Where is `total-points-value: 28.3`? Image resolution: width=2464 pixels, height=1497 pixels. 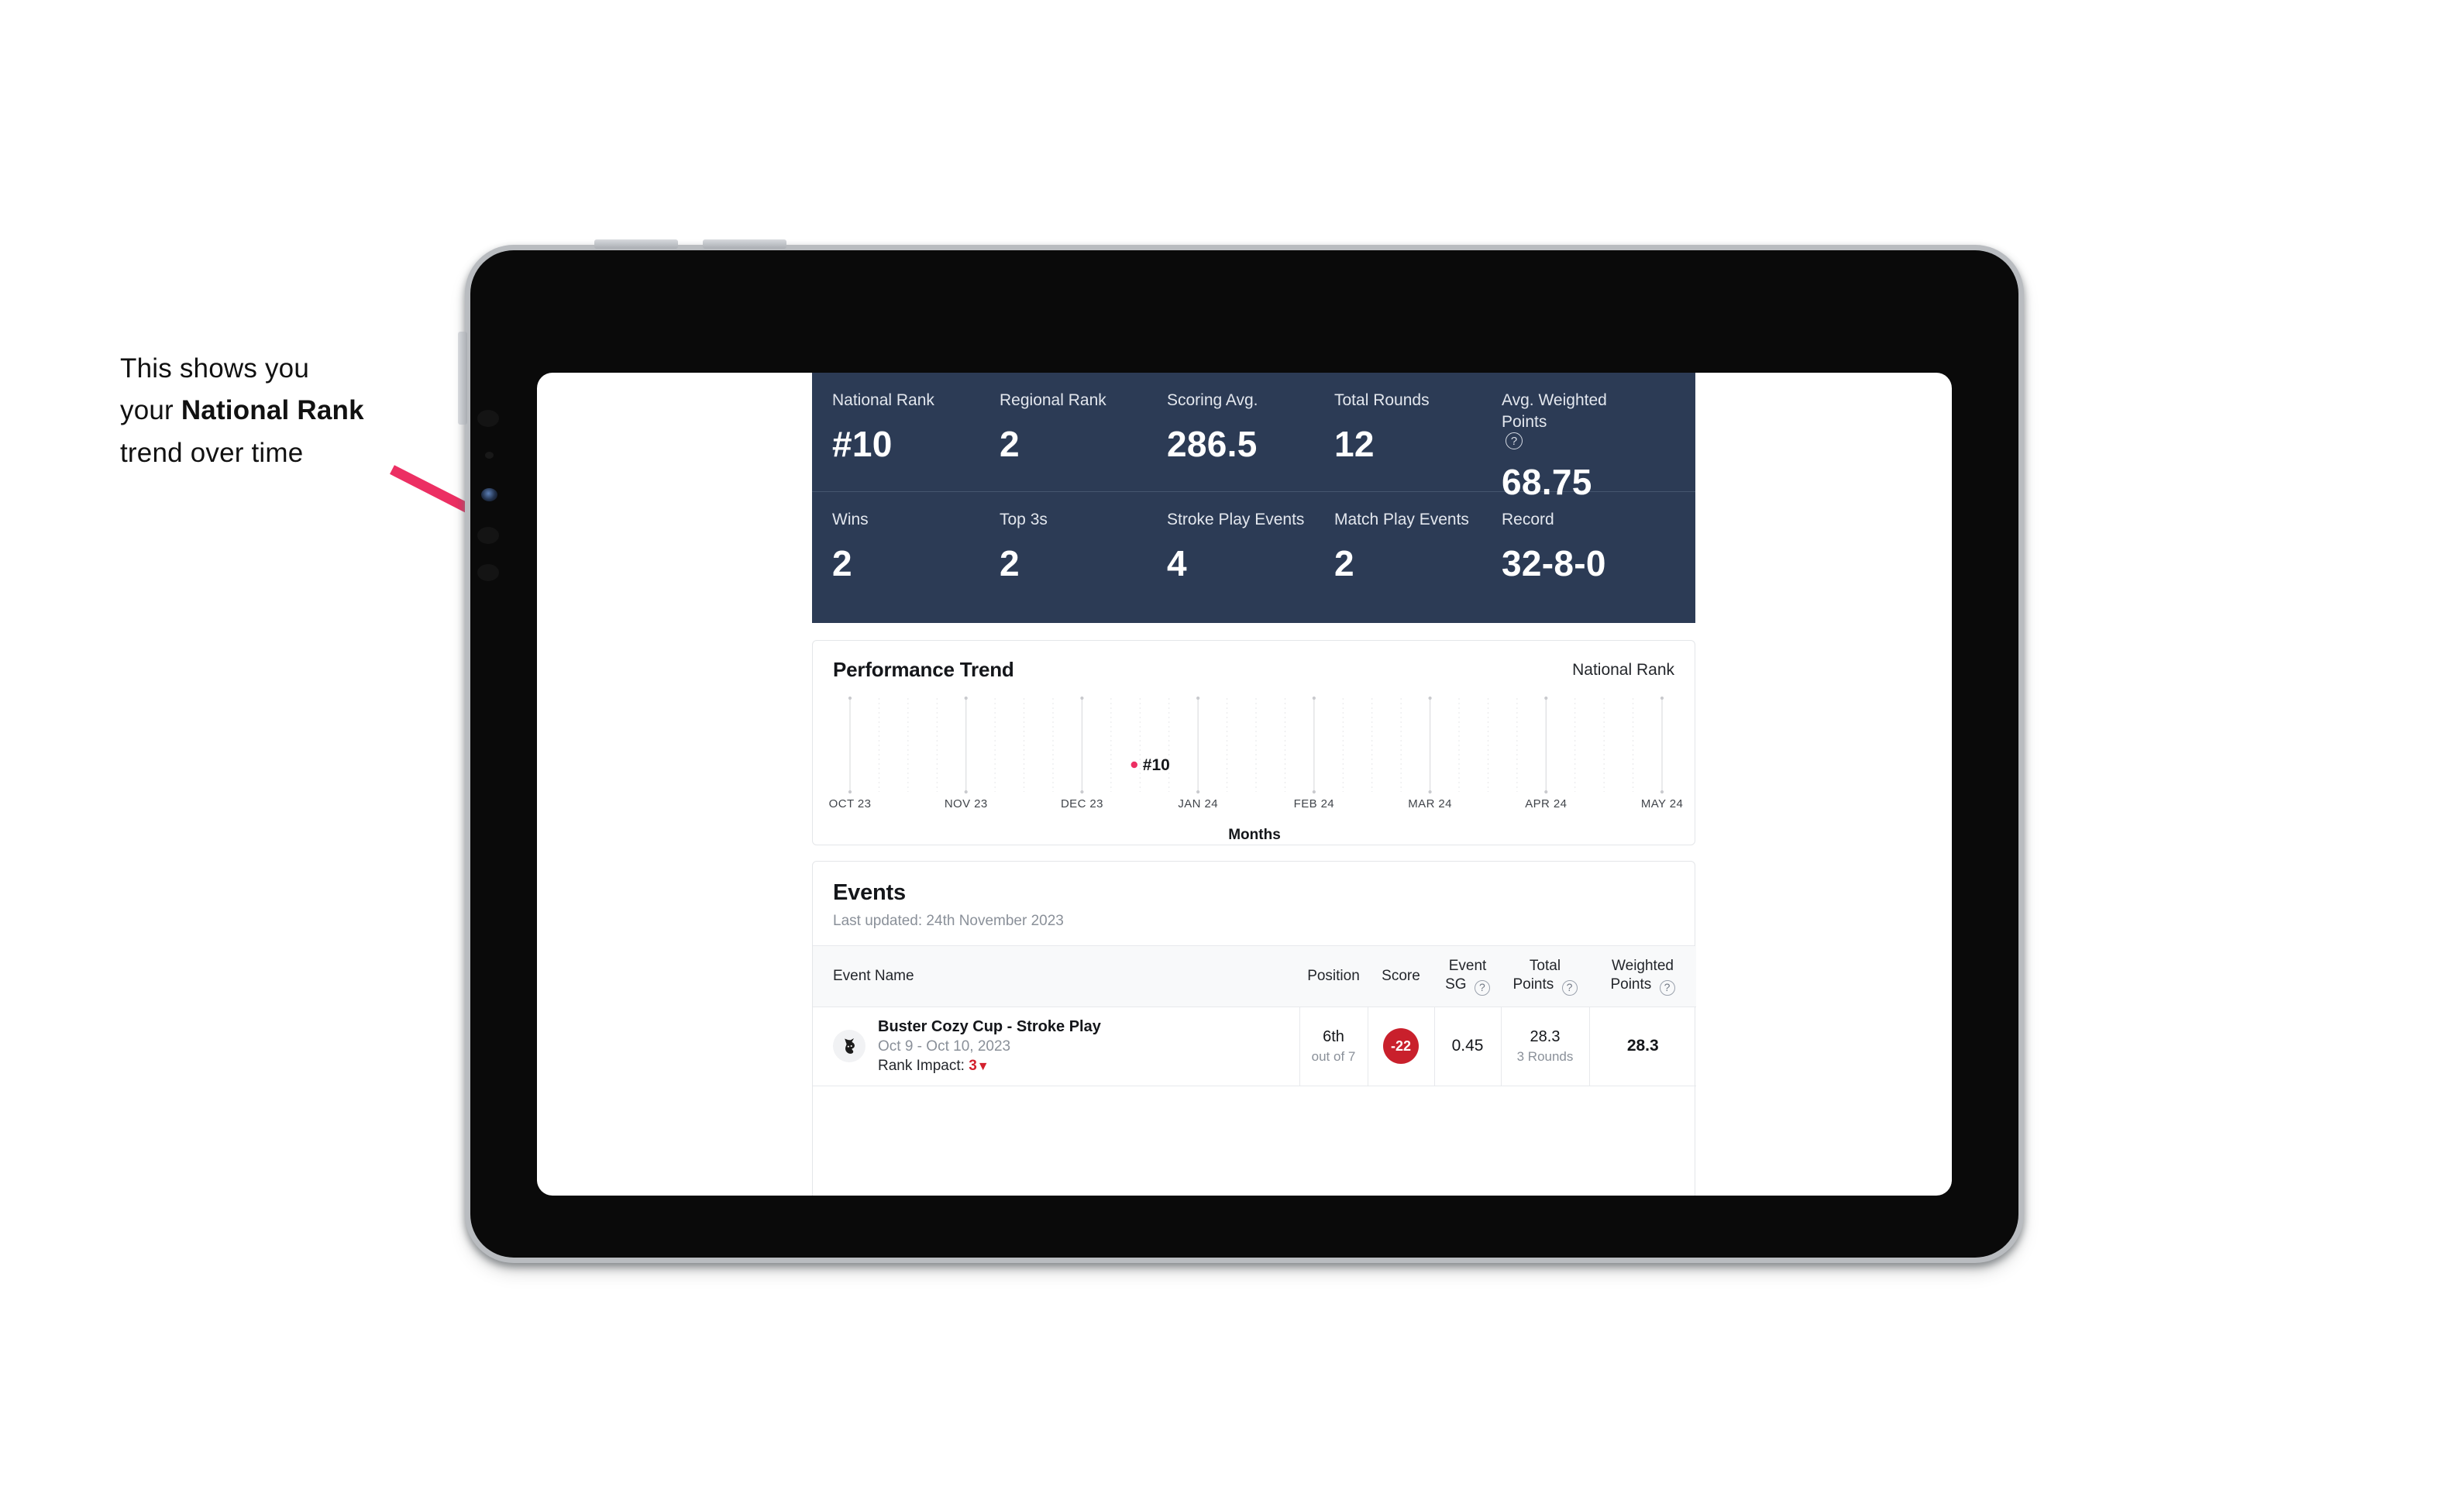 total-points-value: 28.3 is located at coordinates (1545, 1036).